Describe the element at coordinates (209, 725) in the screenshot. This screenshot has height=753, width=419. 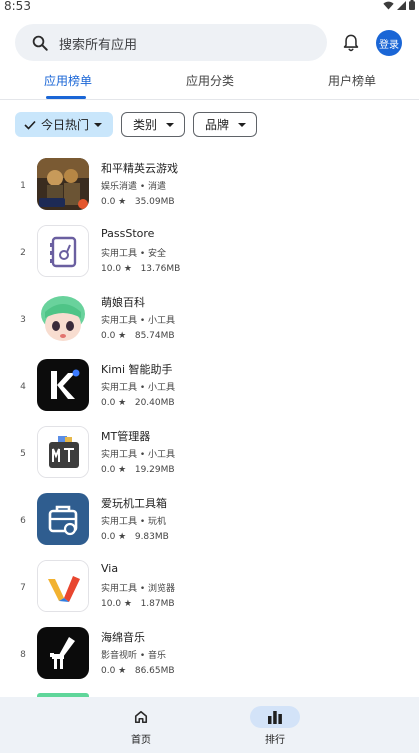
I see `bottom-navigation: 首页 排行` at that location.